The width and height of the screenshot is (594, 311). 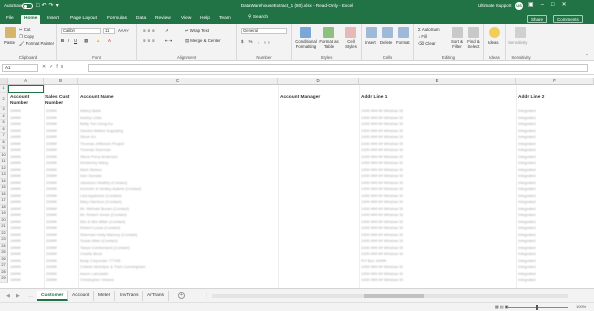 I want to click on formula-input, so click(x=338, y=68).